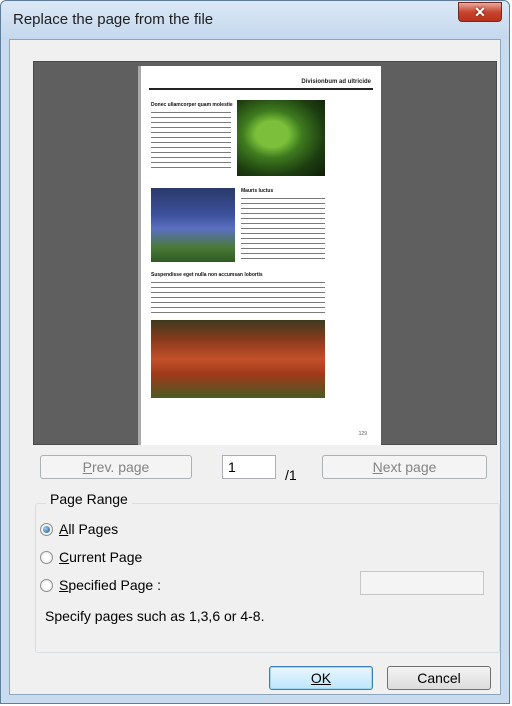 The width and height of the screenshot is (512, 706). I want to click on title-bar: Replace the page from the file ✕, so click(255, 20).